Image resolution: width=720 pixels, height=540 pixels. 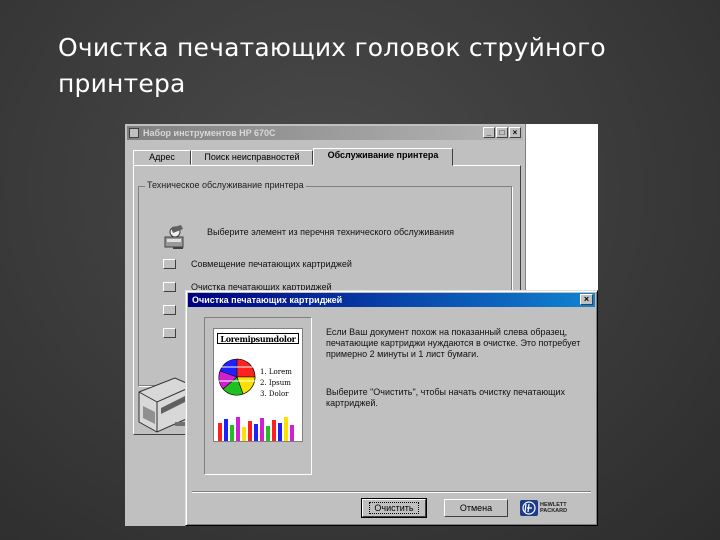 What do you see at coordinates (586, 299) in the screenshot?
I see `dialog-close-button: ×` at bounding box center [586, 299].